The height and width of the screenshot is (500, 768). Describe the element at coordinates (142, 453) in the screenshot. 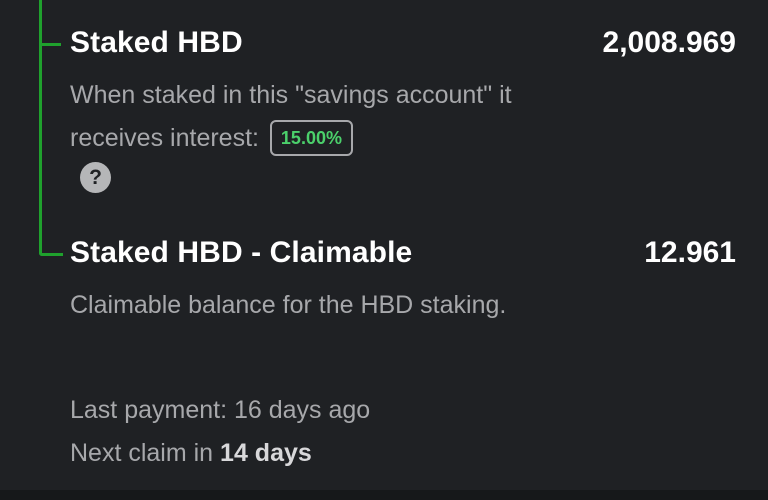

I see `next-claim-prefix: Next claim in` at that location.